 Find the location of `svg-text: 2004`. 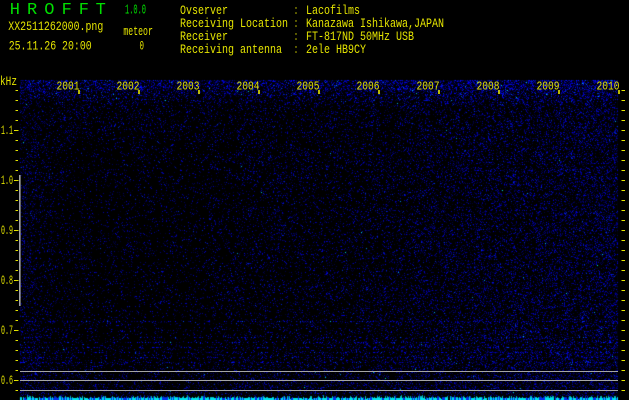

svg-text: 2004 is located at coordinates (248, 87).